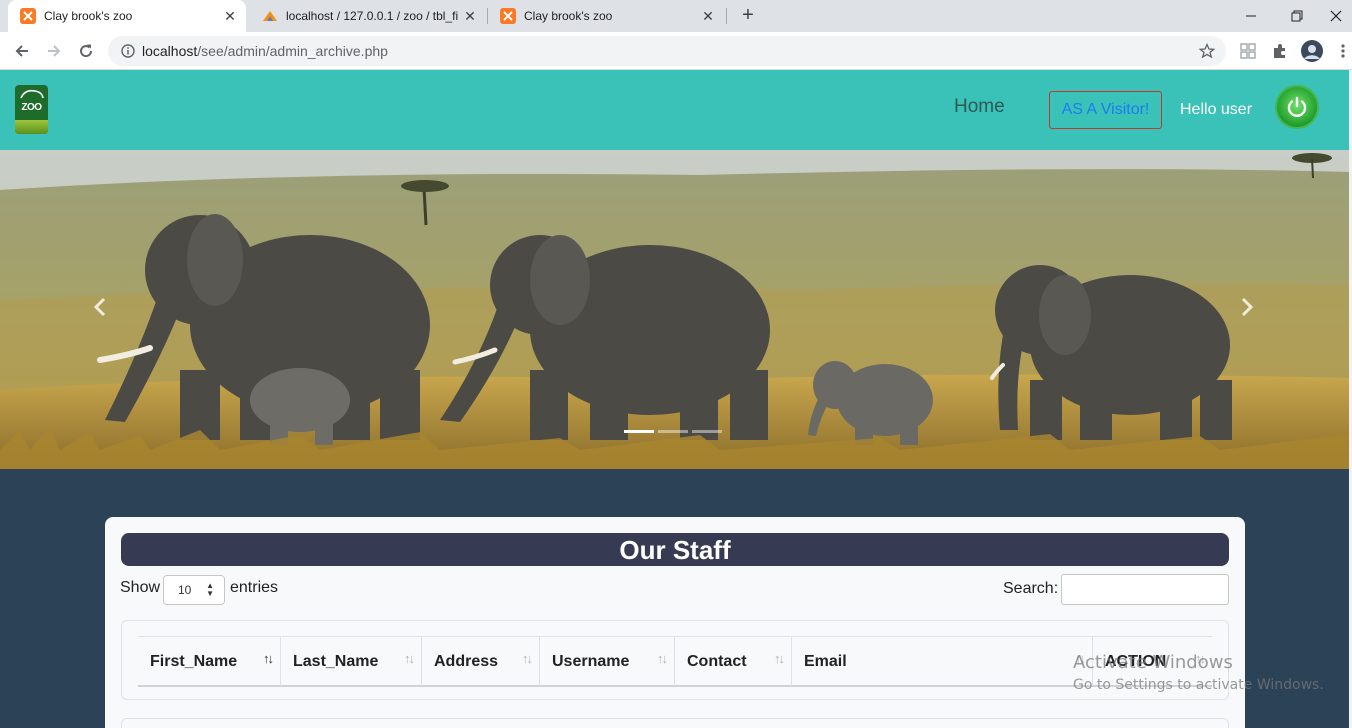 This screenshot has width=1352, height=728. What do you see at coordinates (1031, 588) in the screenshot?
I see `search-label: Search:` at bounding box center [1031, 588].